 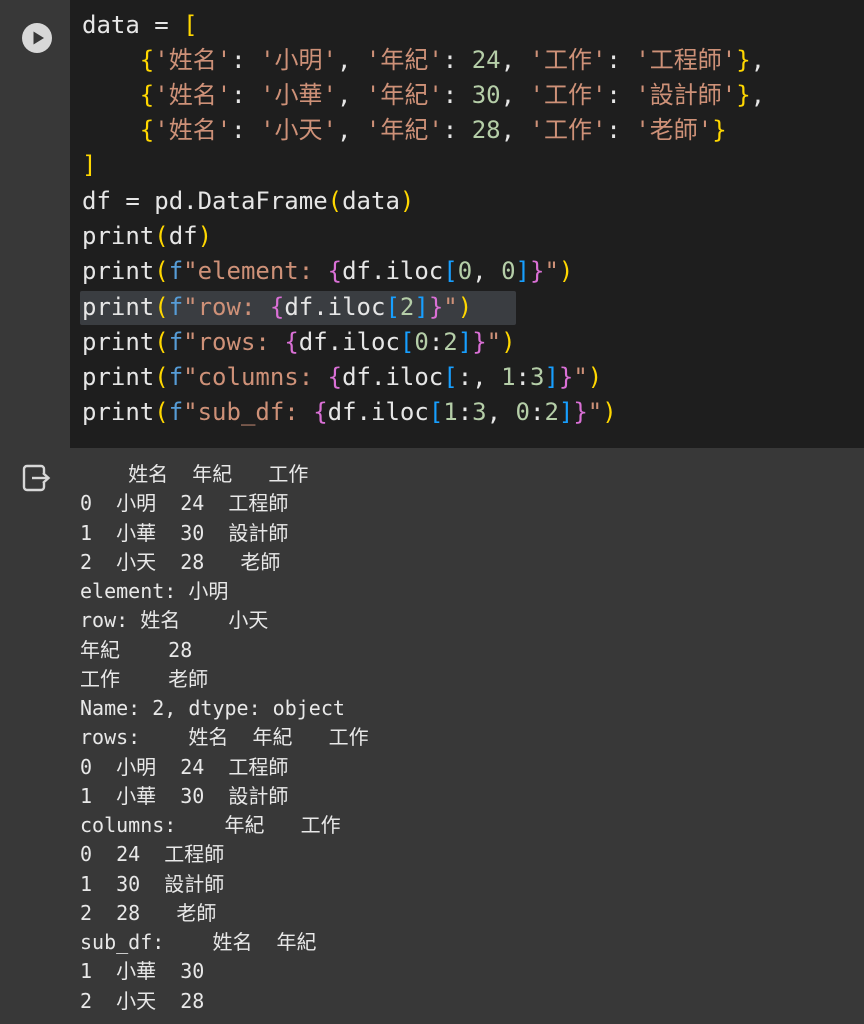 I want to click on code-line: {'姓名': '小天', '年紀': 28, '工作': '老師'}, so click(x=433, y=130).